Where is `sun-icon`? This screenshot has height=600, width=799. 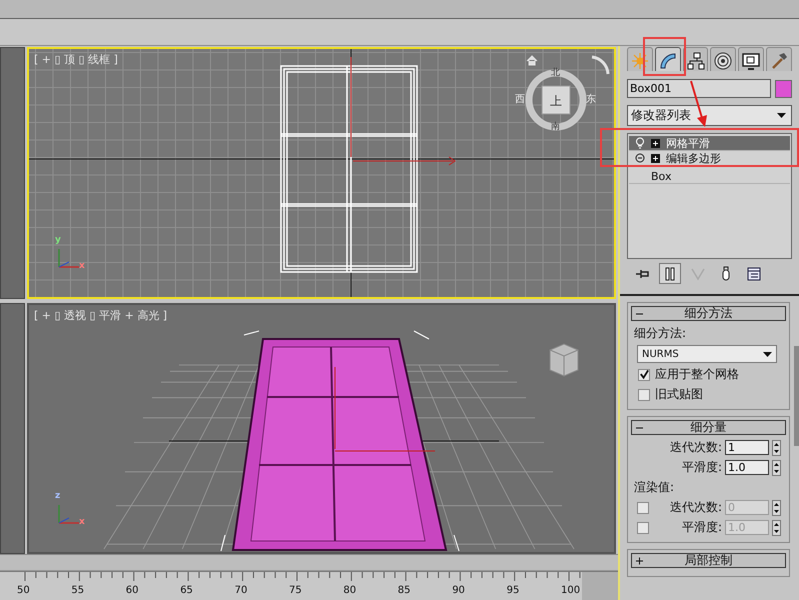
sun-icon is located at coordinates (640, 60).